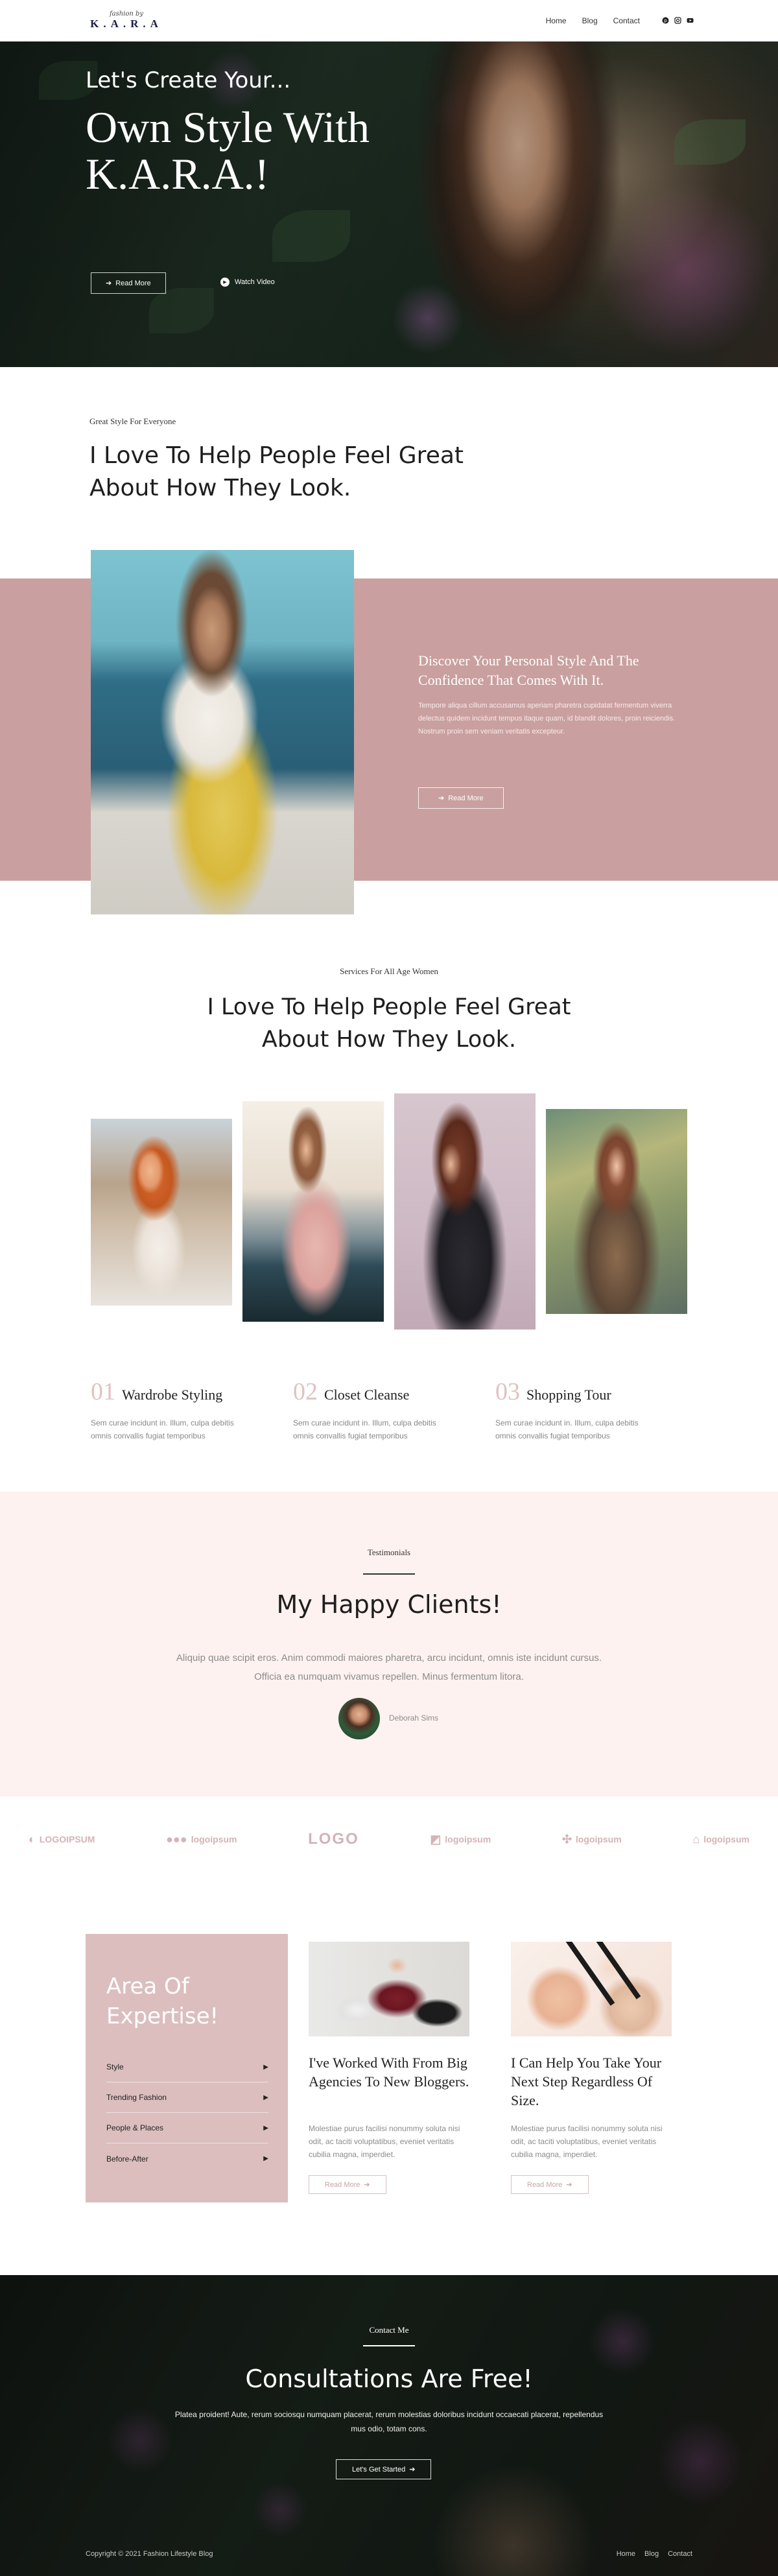 The image size is (778, 2576). I want to click on client-logo: ✣ logoipsum, so click(592, 1839).